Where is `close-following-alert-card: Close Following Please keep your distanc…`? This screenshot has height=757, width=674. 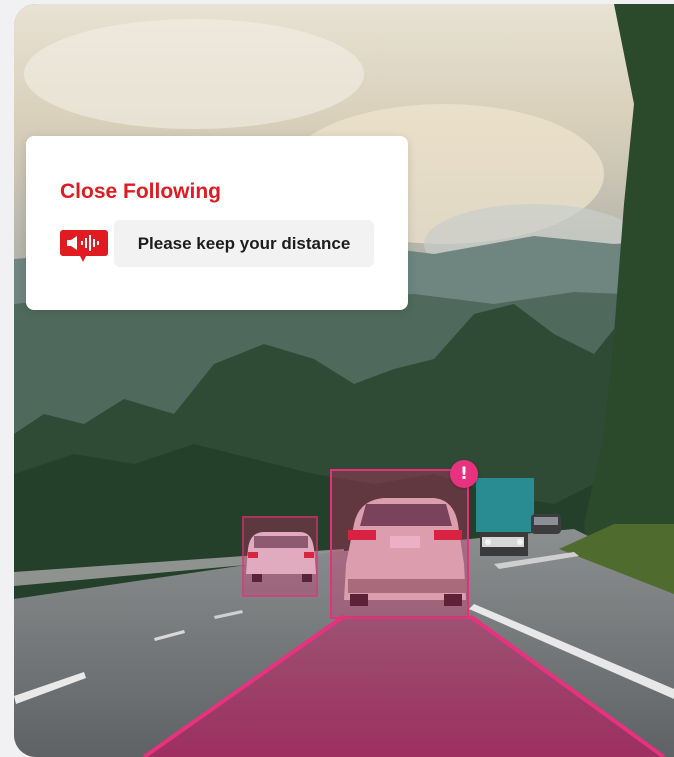
close-following-alert-card: Close Following Please keep your distanc… is located at coordinates (217, 223).